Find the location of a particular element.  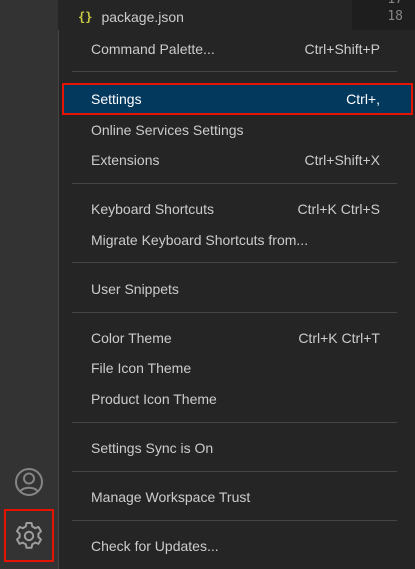

menu-item-label: Settings Sync is On is located at coordinates (152, 448).